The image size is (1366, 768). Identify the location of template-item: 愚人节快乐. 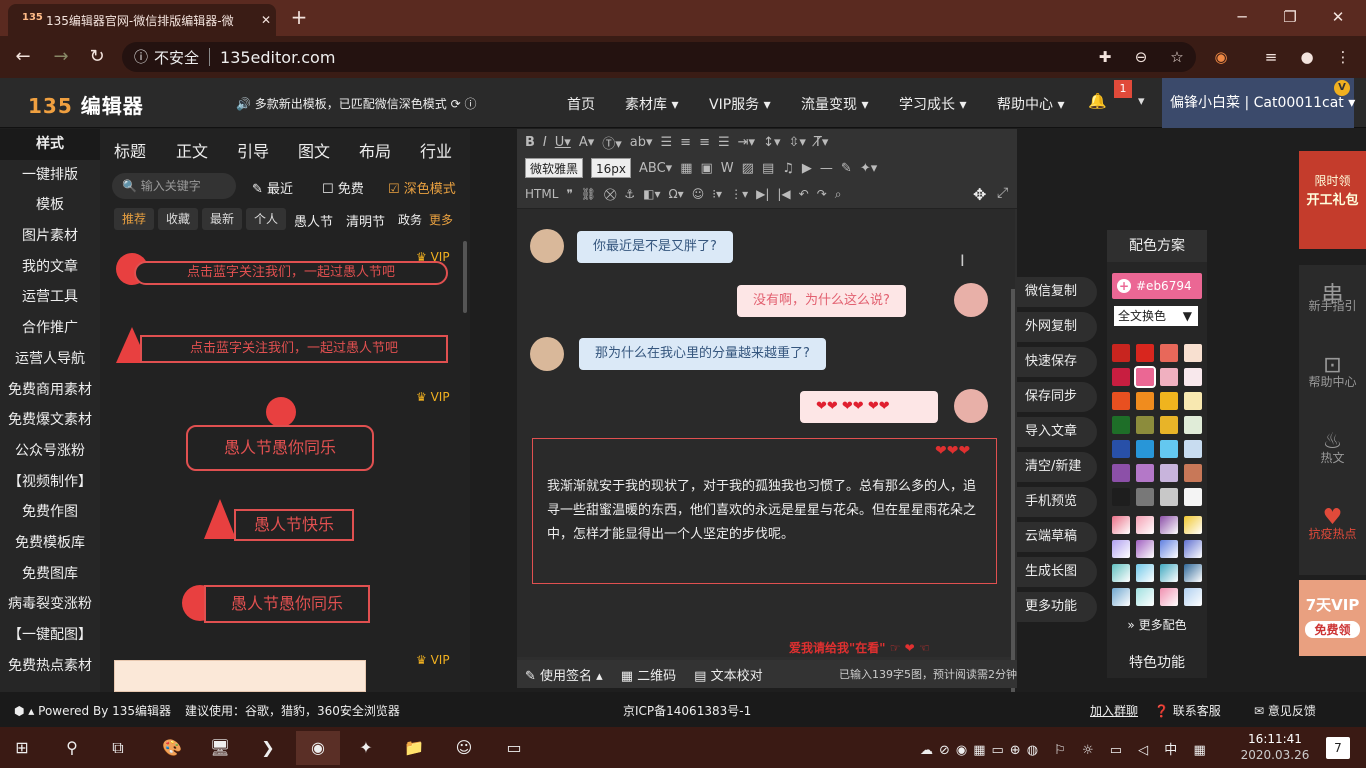
(280, 519).